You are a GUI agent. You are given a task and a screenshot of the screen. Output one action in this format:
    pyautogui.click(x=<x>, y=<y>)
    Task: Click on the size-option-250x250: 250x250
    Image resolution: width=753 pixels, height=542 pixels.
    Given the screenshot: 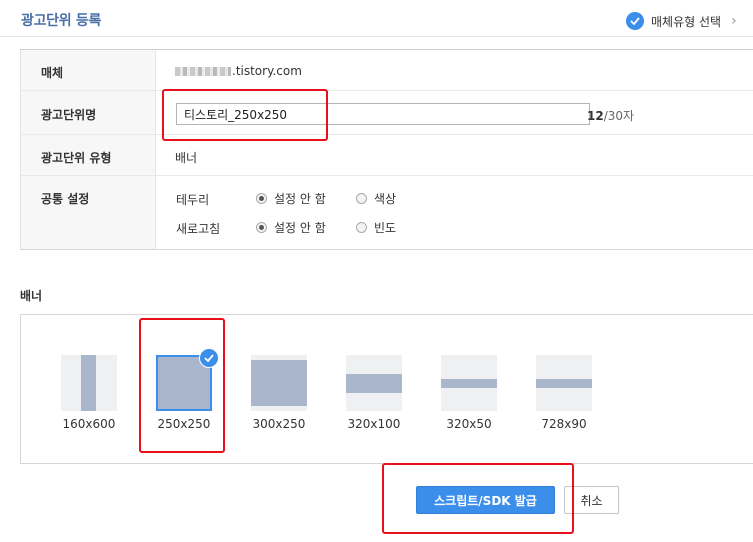 What is the action you would take?
    pyautogui.click(x=187, y=389)
    